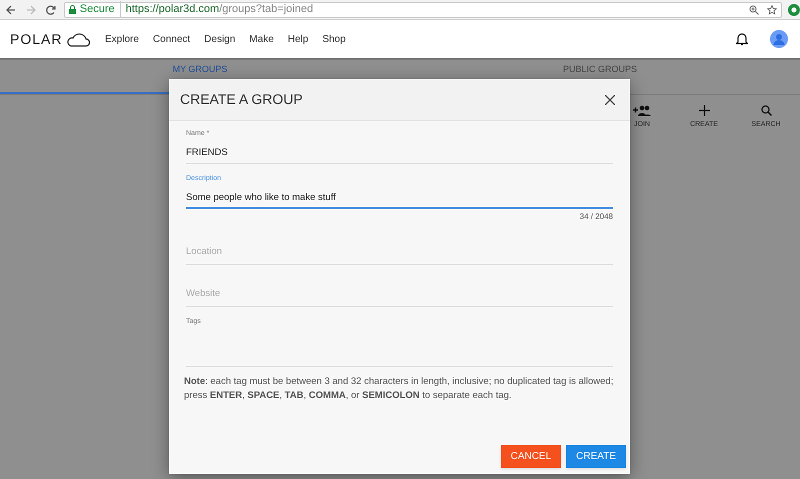 This screenshot has height=479, width=800. Describe the element at coordinates (241, 99) in the screenshot. I see `dialog-title: CREATE A GROUP` at that location.